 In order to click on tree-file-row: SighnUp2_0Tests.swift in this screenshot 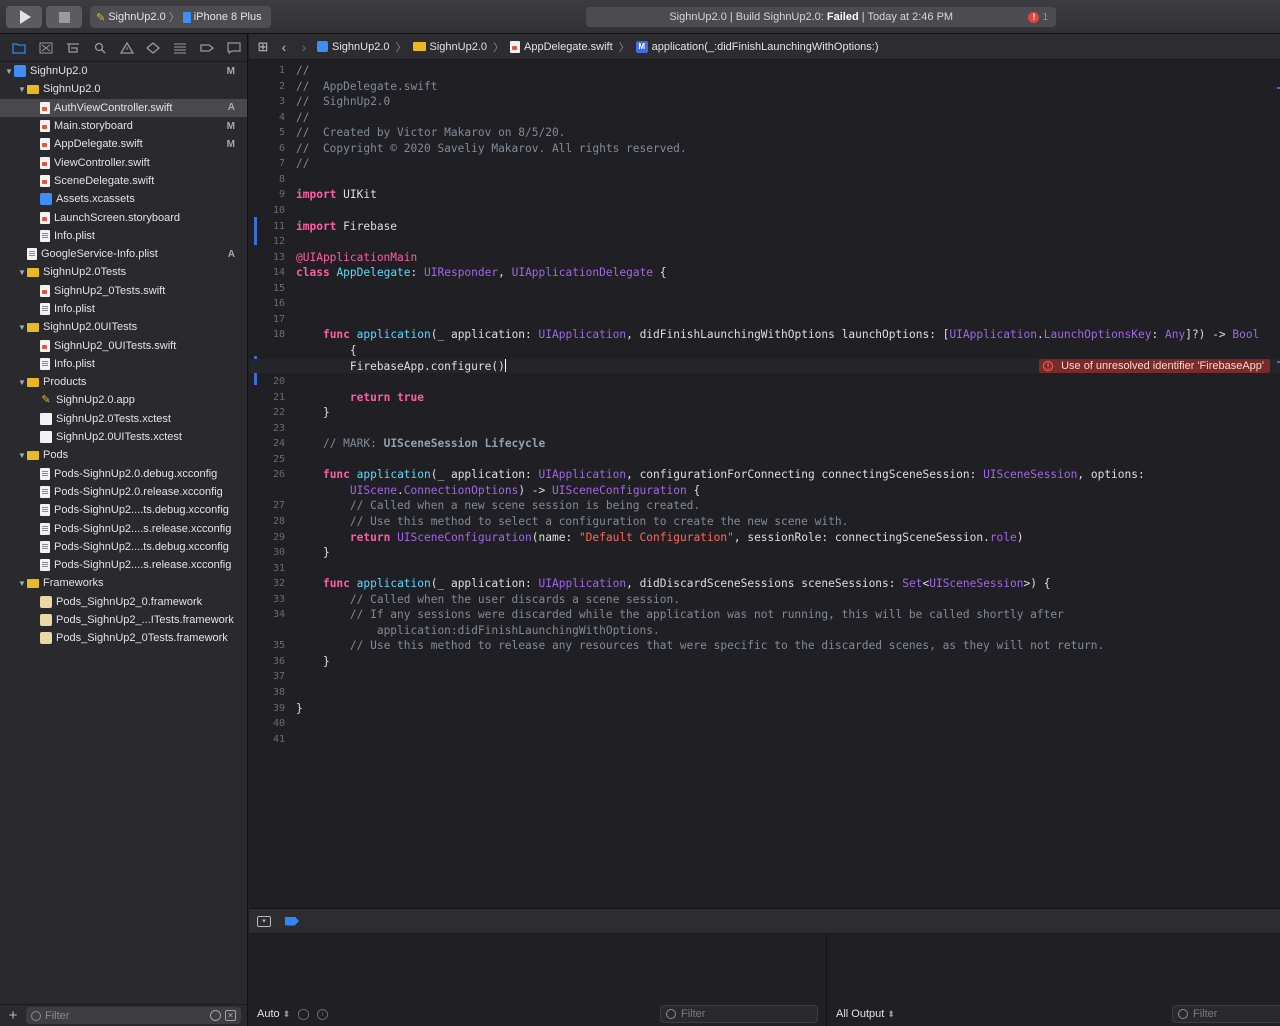, I will do `click(123, 291)`.